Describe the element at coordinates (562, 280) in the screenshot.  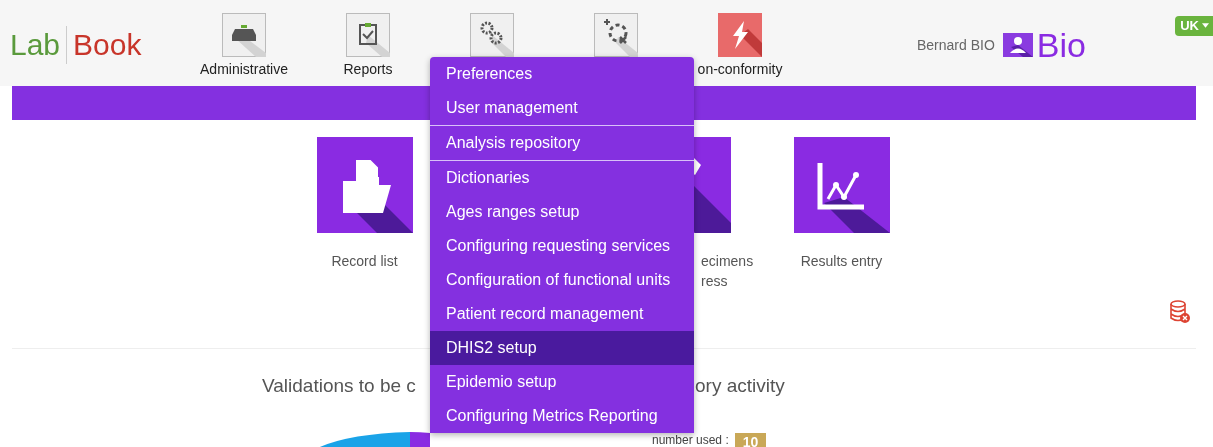
I see `menu-item: Configuration of functional units` at that location.